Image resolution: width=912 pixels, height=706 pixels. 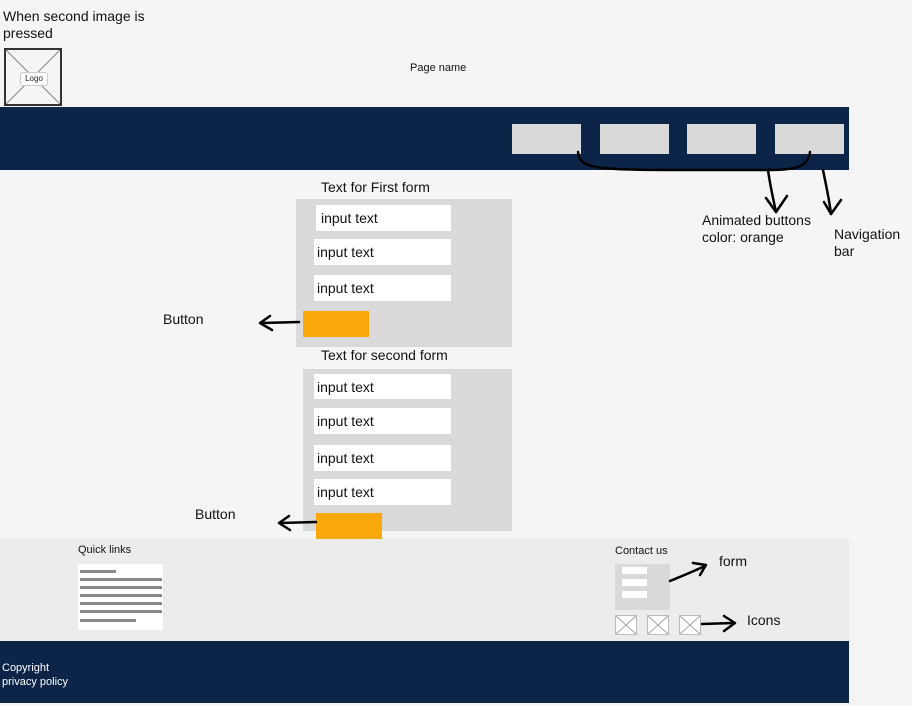 What do you see at coordinates (733, 561) in the screenshot?
I see `form-annotation: form` at bounding box center [733, 561].